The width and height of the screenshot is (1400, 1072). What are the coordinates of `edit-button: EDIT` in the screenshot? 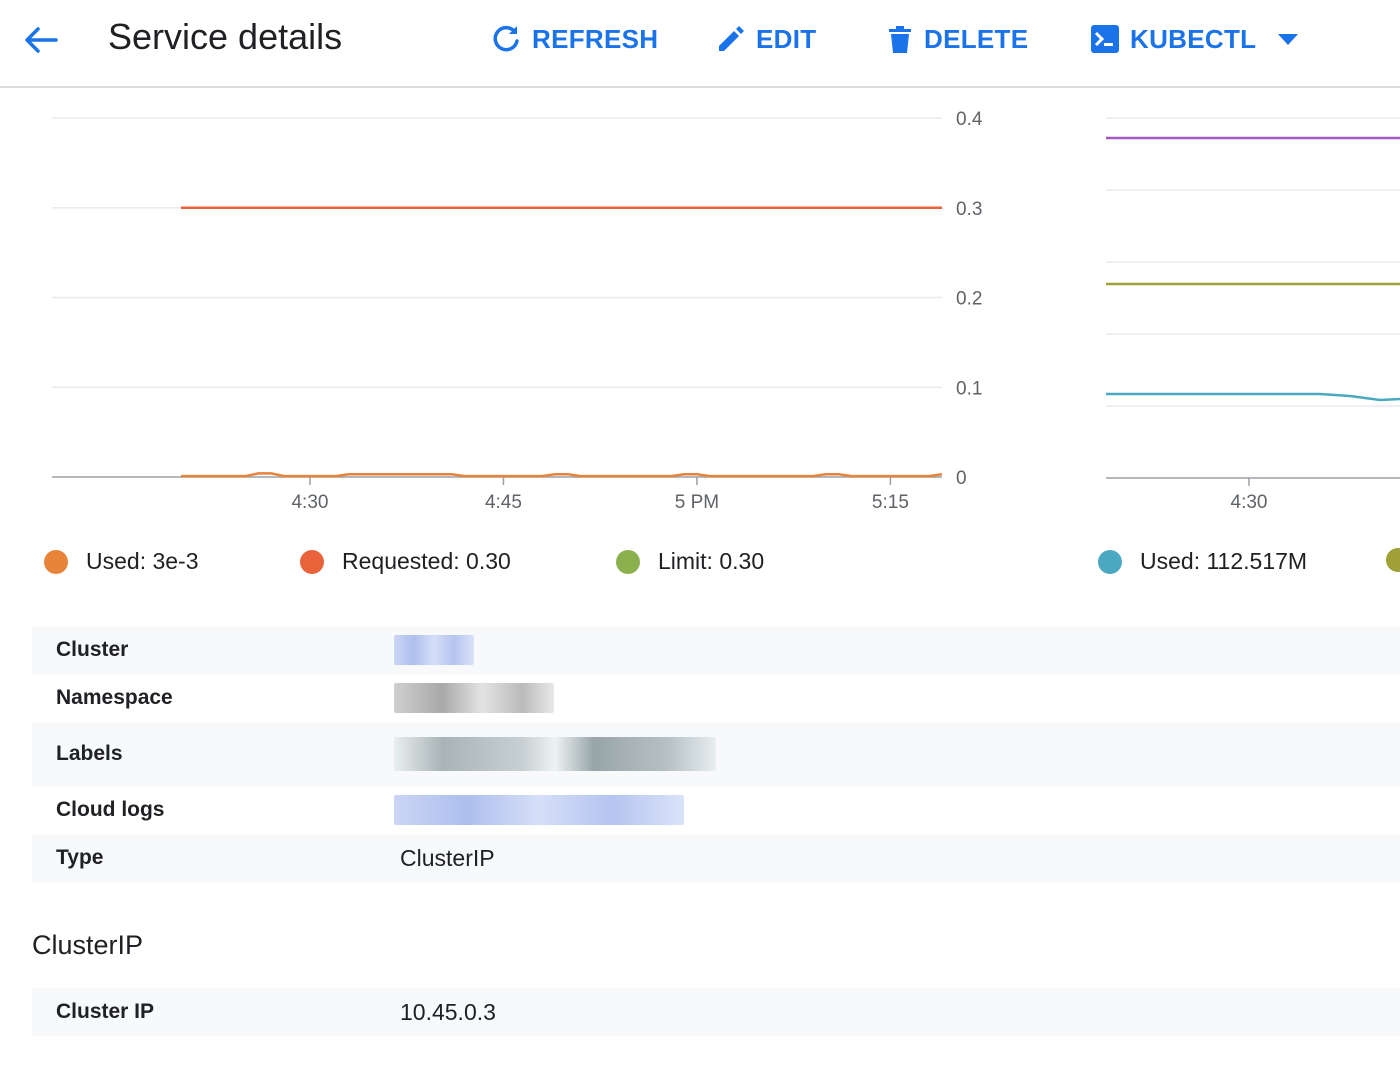 It's located at (766, 39).